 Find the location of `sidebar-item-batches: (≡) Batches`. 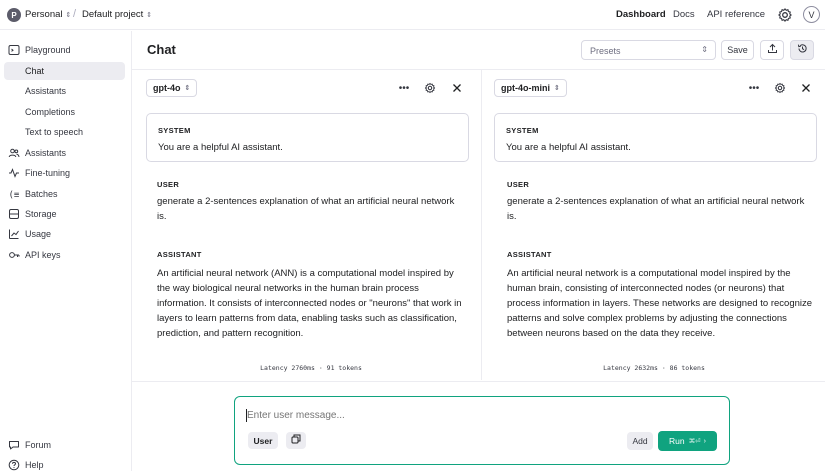

sidebar-item-batches: (≡) Batches is located at coordinates (63, 194).